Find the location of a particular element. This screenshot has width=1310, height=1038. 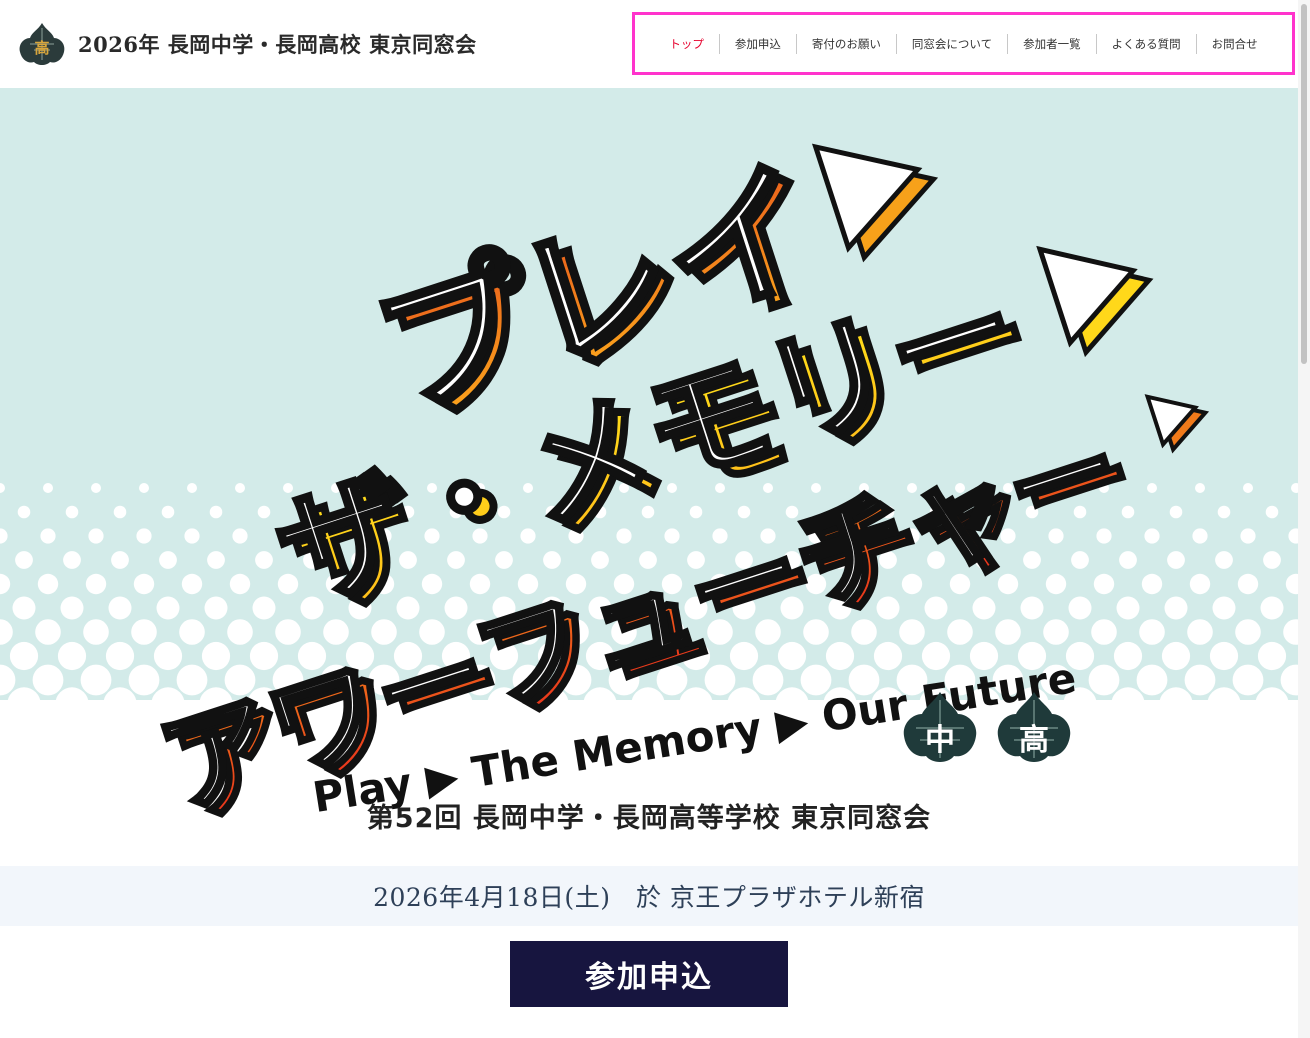

nav-contact: お問合せ is located at coordinates (1234, 43).